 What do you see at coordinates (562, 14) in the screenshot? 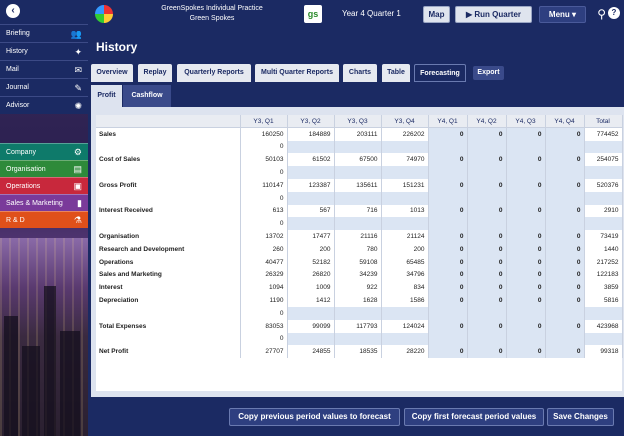
I see `menu-button: Menu ▾` at bounding box center [562, 14].